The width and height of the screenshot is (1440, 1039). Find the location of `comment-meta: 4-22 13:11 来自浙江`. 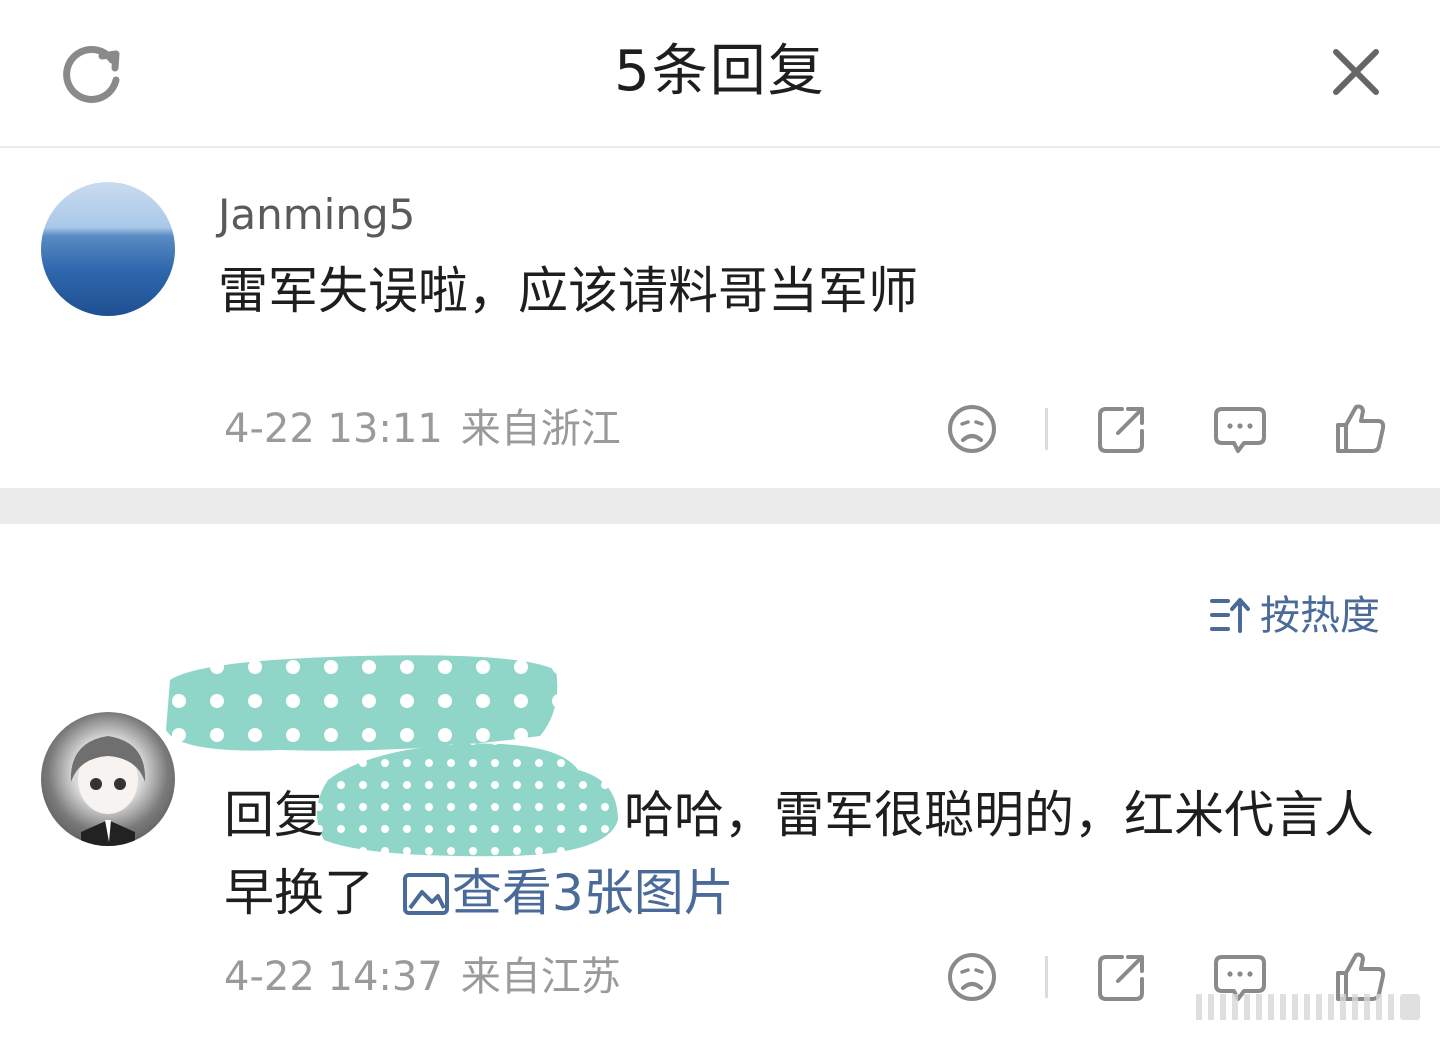

comment-meta: 4-22 13:11 来自浙江 is located at coordinates (422, 429).